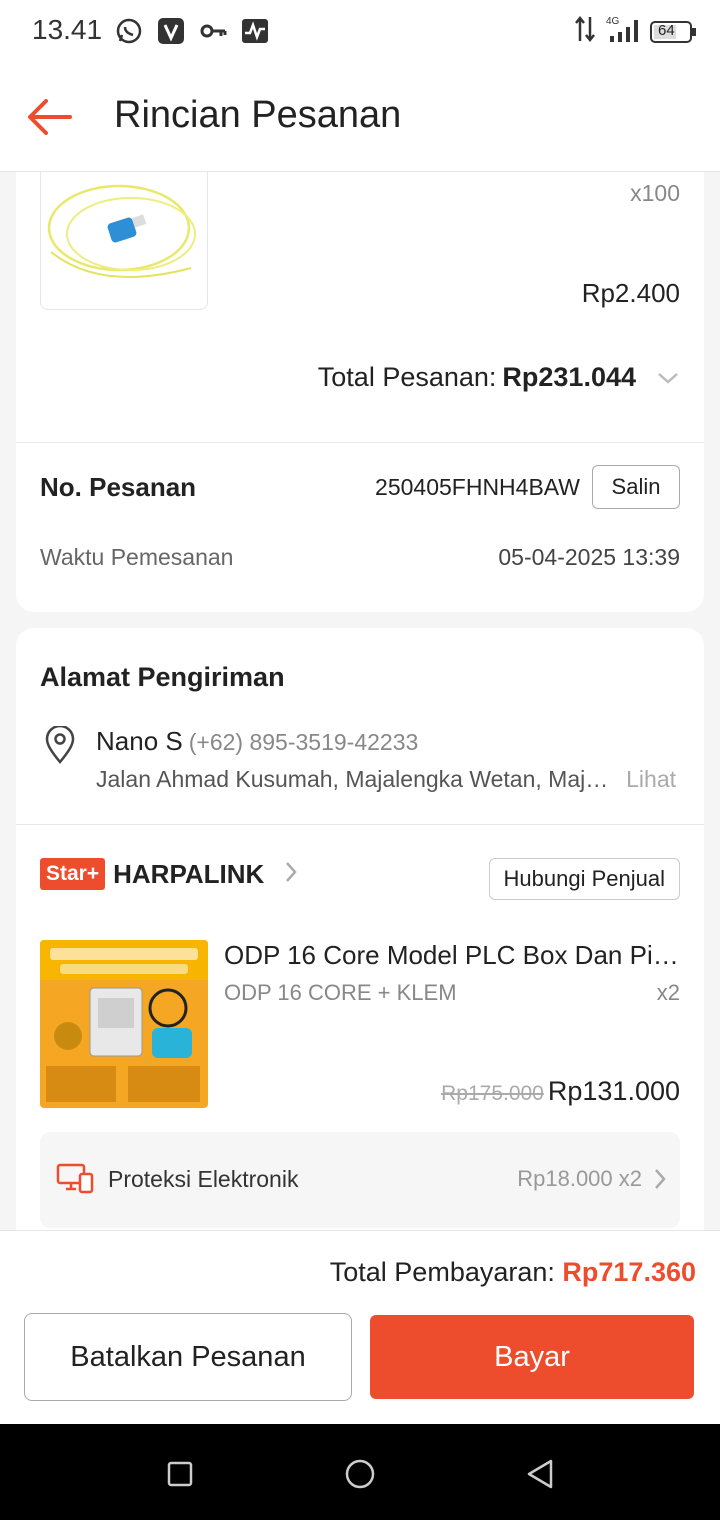 The width and height of the screenshot is (720, 1520). Describe the element at coordinates (629, 1272) in the screenshot. I see `payment-total-value: Rp717.360` at that location.